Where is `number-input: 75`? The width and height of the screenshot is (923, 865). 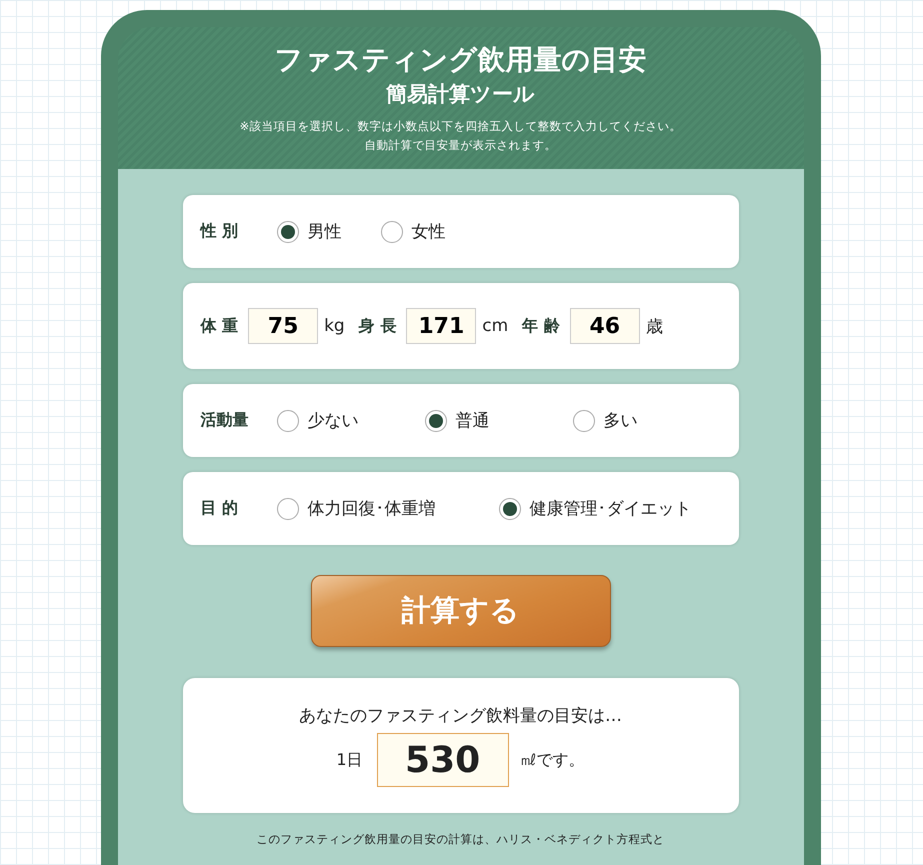
number-input: 75 is located at coordinates (283, 326).